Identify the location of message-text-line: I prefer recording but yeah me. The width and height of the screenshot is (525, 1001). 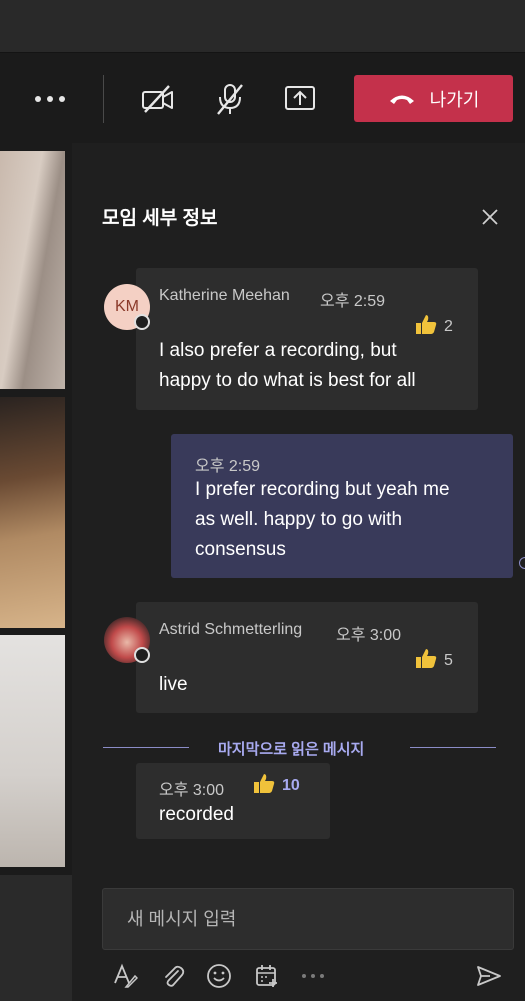
(322, 489).